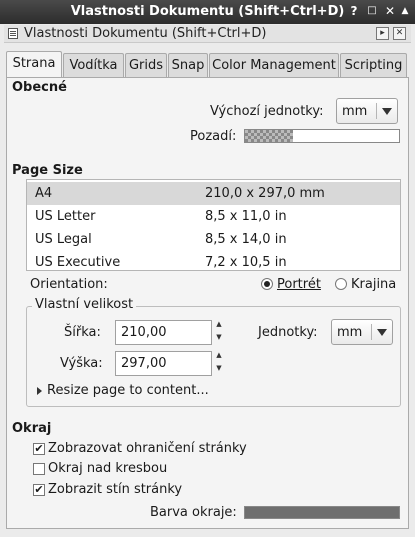  What do you see at coordinates (355, 111) in the screenshot?
I see `default-units-value: mm` at bounding box center [355, 111].